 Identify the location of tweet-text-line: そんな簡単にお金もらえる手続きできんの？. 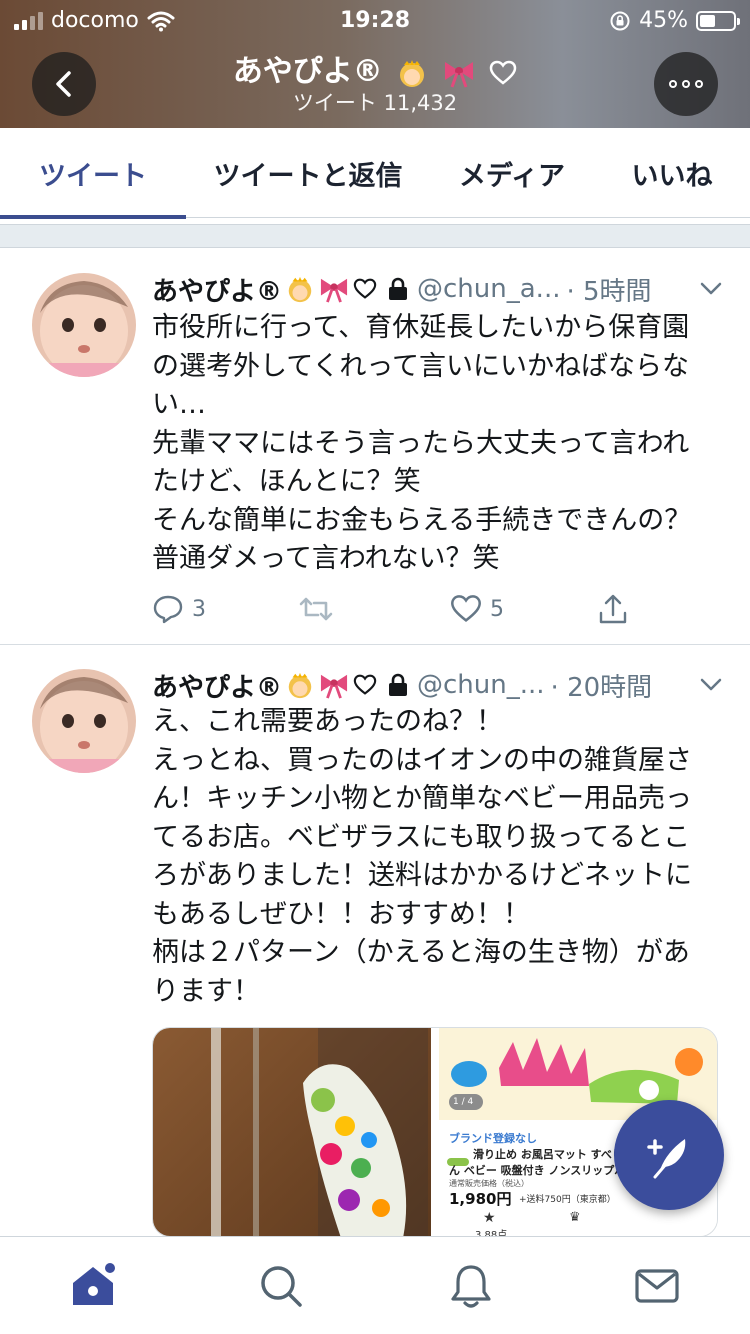
(422, 520).